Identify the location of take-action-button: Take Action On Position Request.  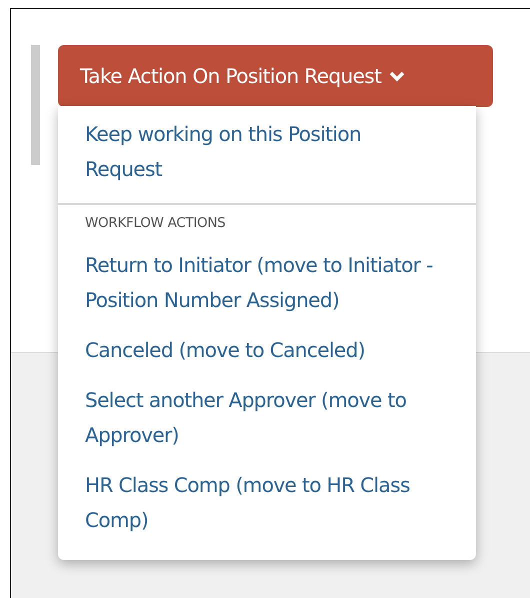
(275, 76).